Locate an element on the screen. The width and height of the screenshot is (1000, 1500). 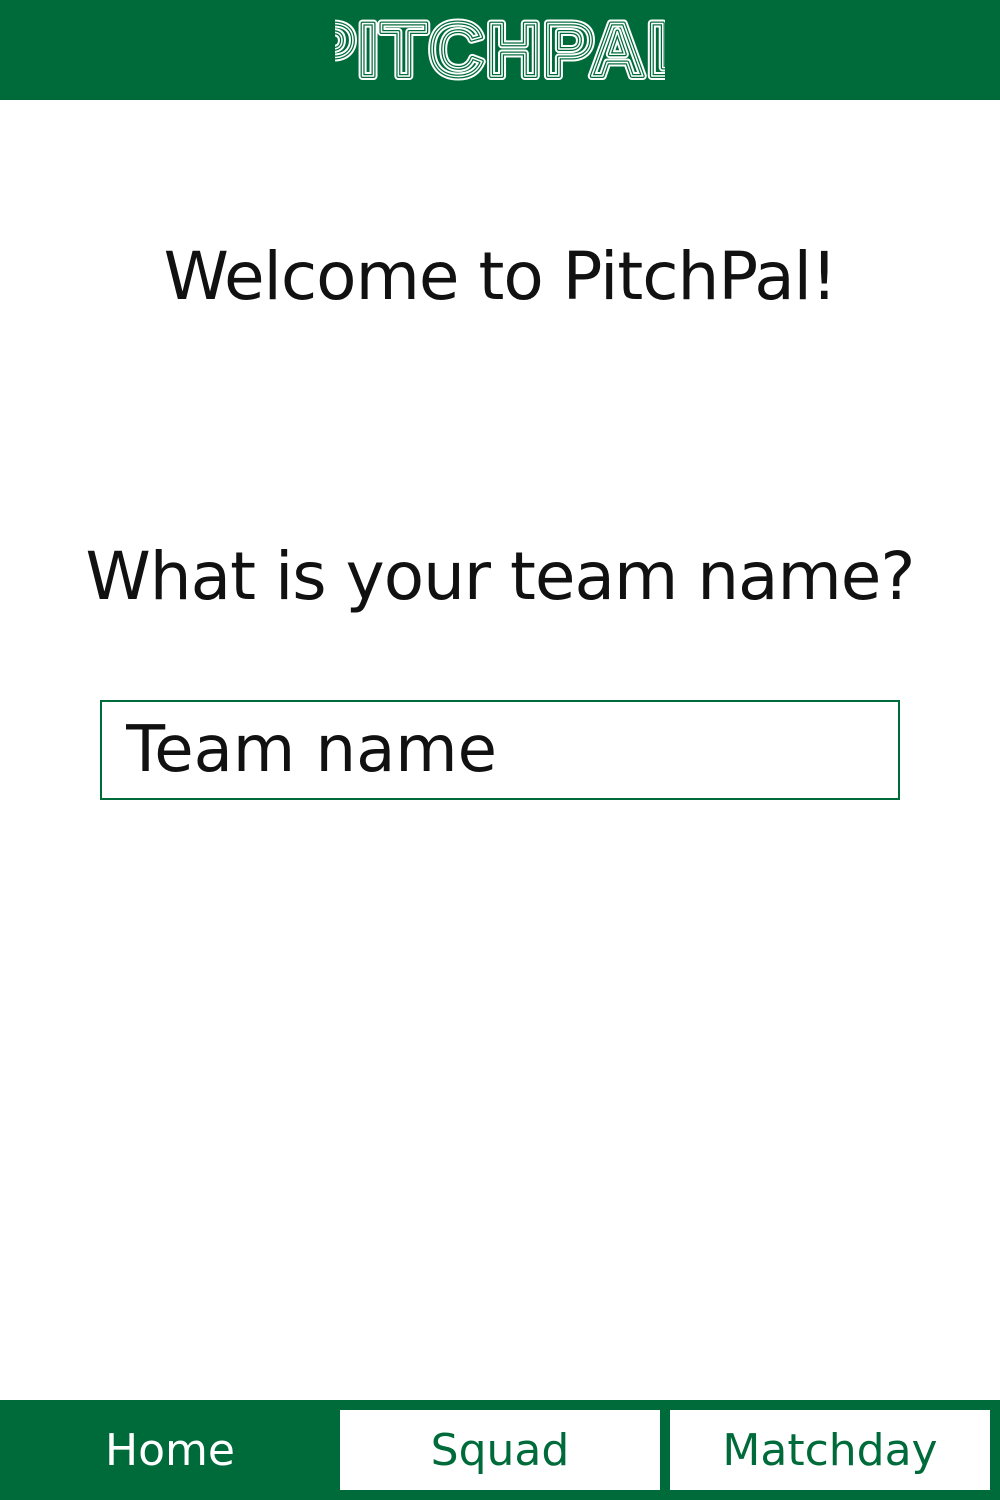
welcome-heading: Welcome to PitchPal! is located at coordinates (500, 276).